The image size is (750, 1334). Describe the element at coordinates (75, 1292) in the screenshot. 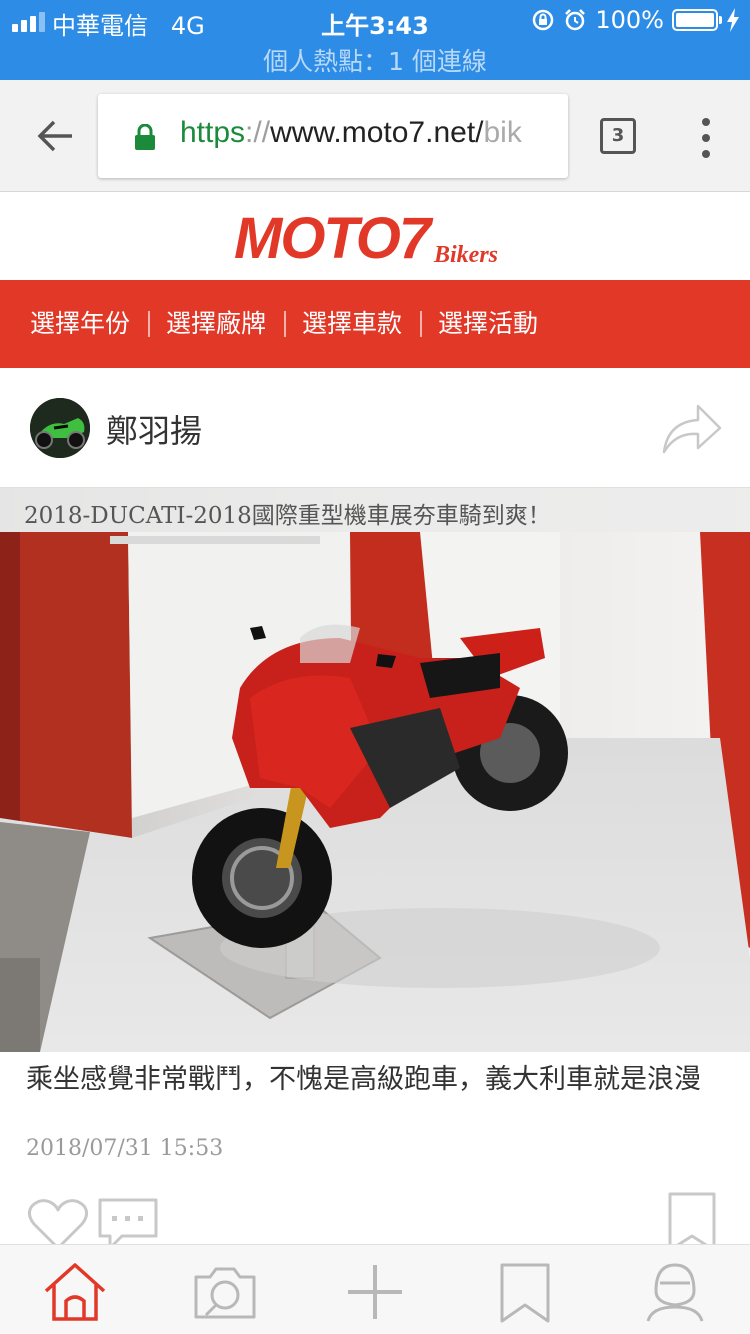

I see `home-icon` at that location.